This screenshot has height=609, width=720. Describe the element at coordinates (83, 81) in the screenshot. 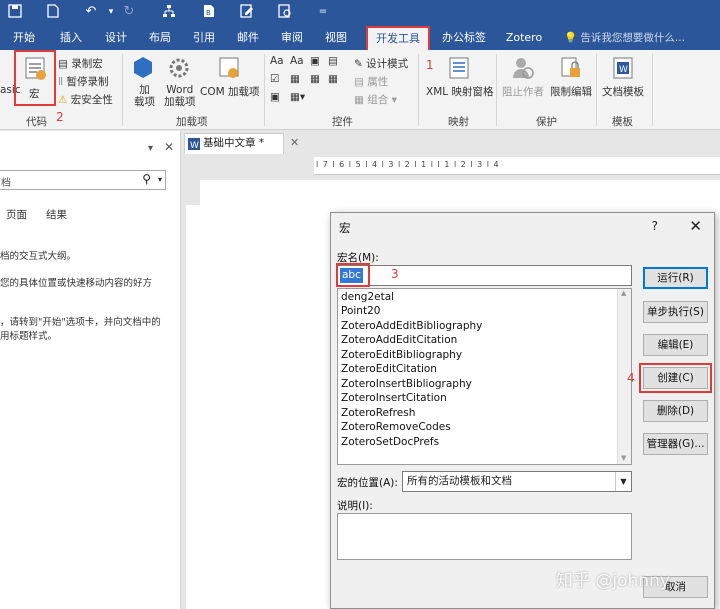

I see `pause-recording-button: Ⅱ 暂停录制` at that location.